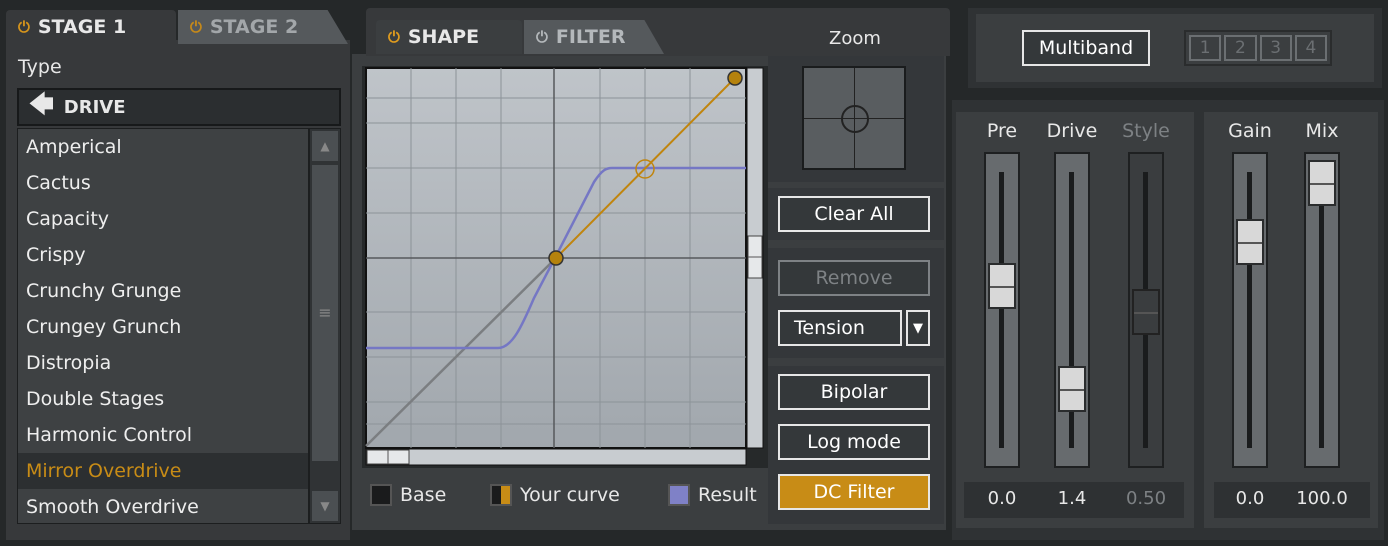 Image resolution: width=1388 pixels, height=546 pixels. What do you see at coordinates (40, 67) in the screenshot?
I see `type-label: Type` at bounding box center [40, 67].